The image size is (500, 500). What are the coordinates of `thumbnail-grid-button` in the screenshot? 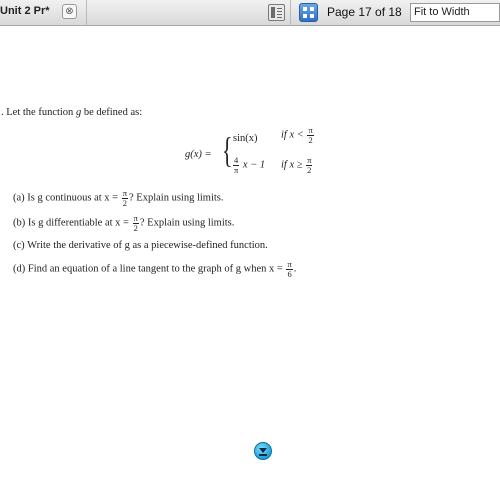 It's located at (308, 12).